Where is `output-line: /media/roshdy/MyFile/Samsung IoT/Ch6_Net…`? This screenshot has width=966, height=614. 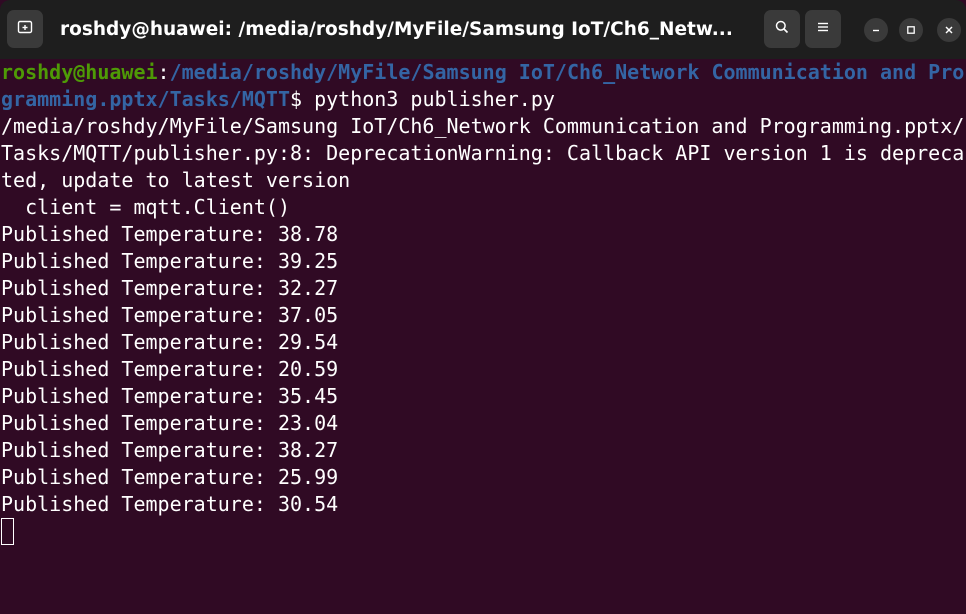
output-line: /media/roshdy/MyFile/Samsung IoT/Ch6_Net… is located at coordinates (483, 126).